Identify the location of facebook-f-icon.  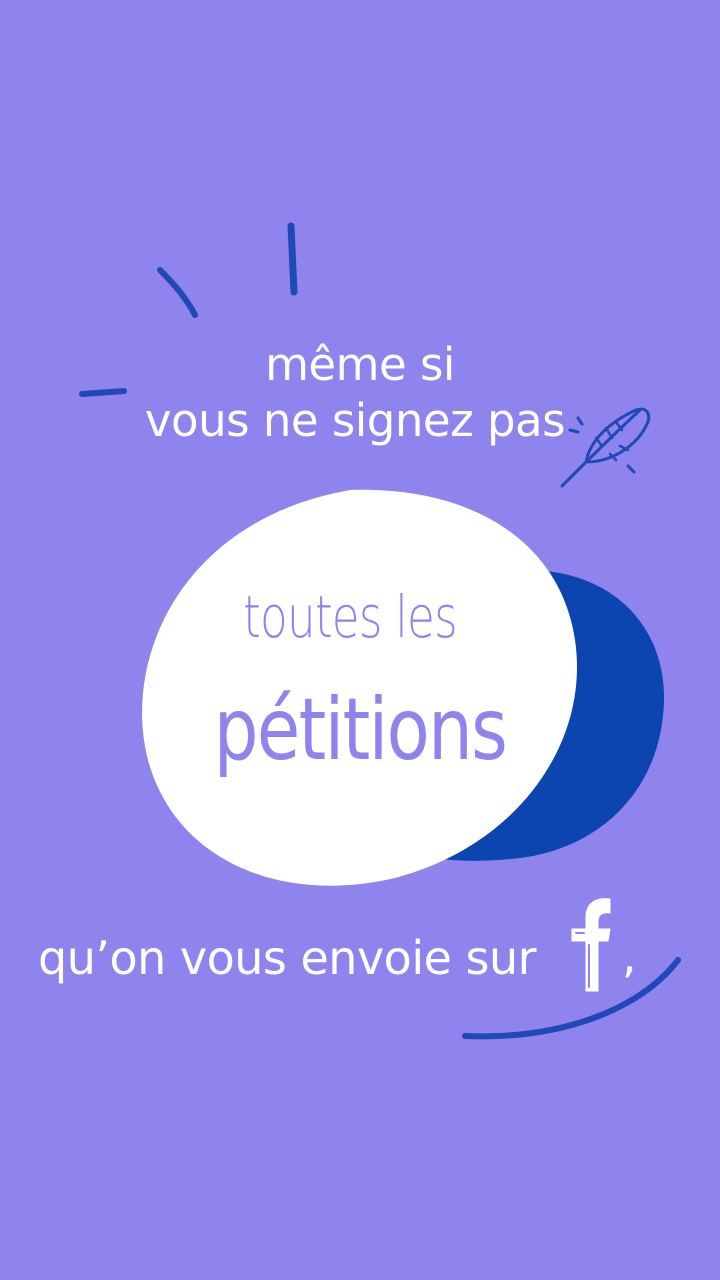
(591, 945).